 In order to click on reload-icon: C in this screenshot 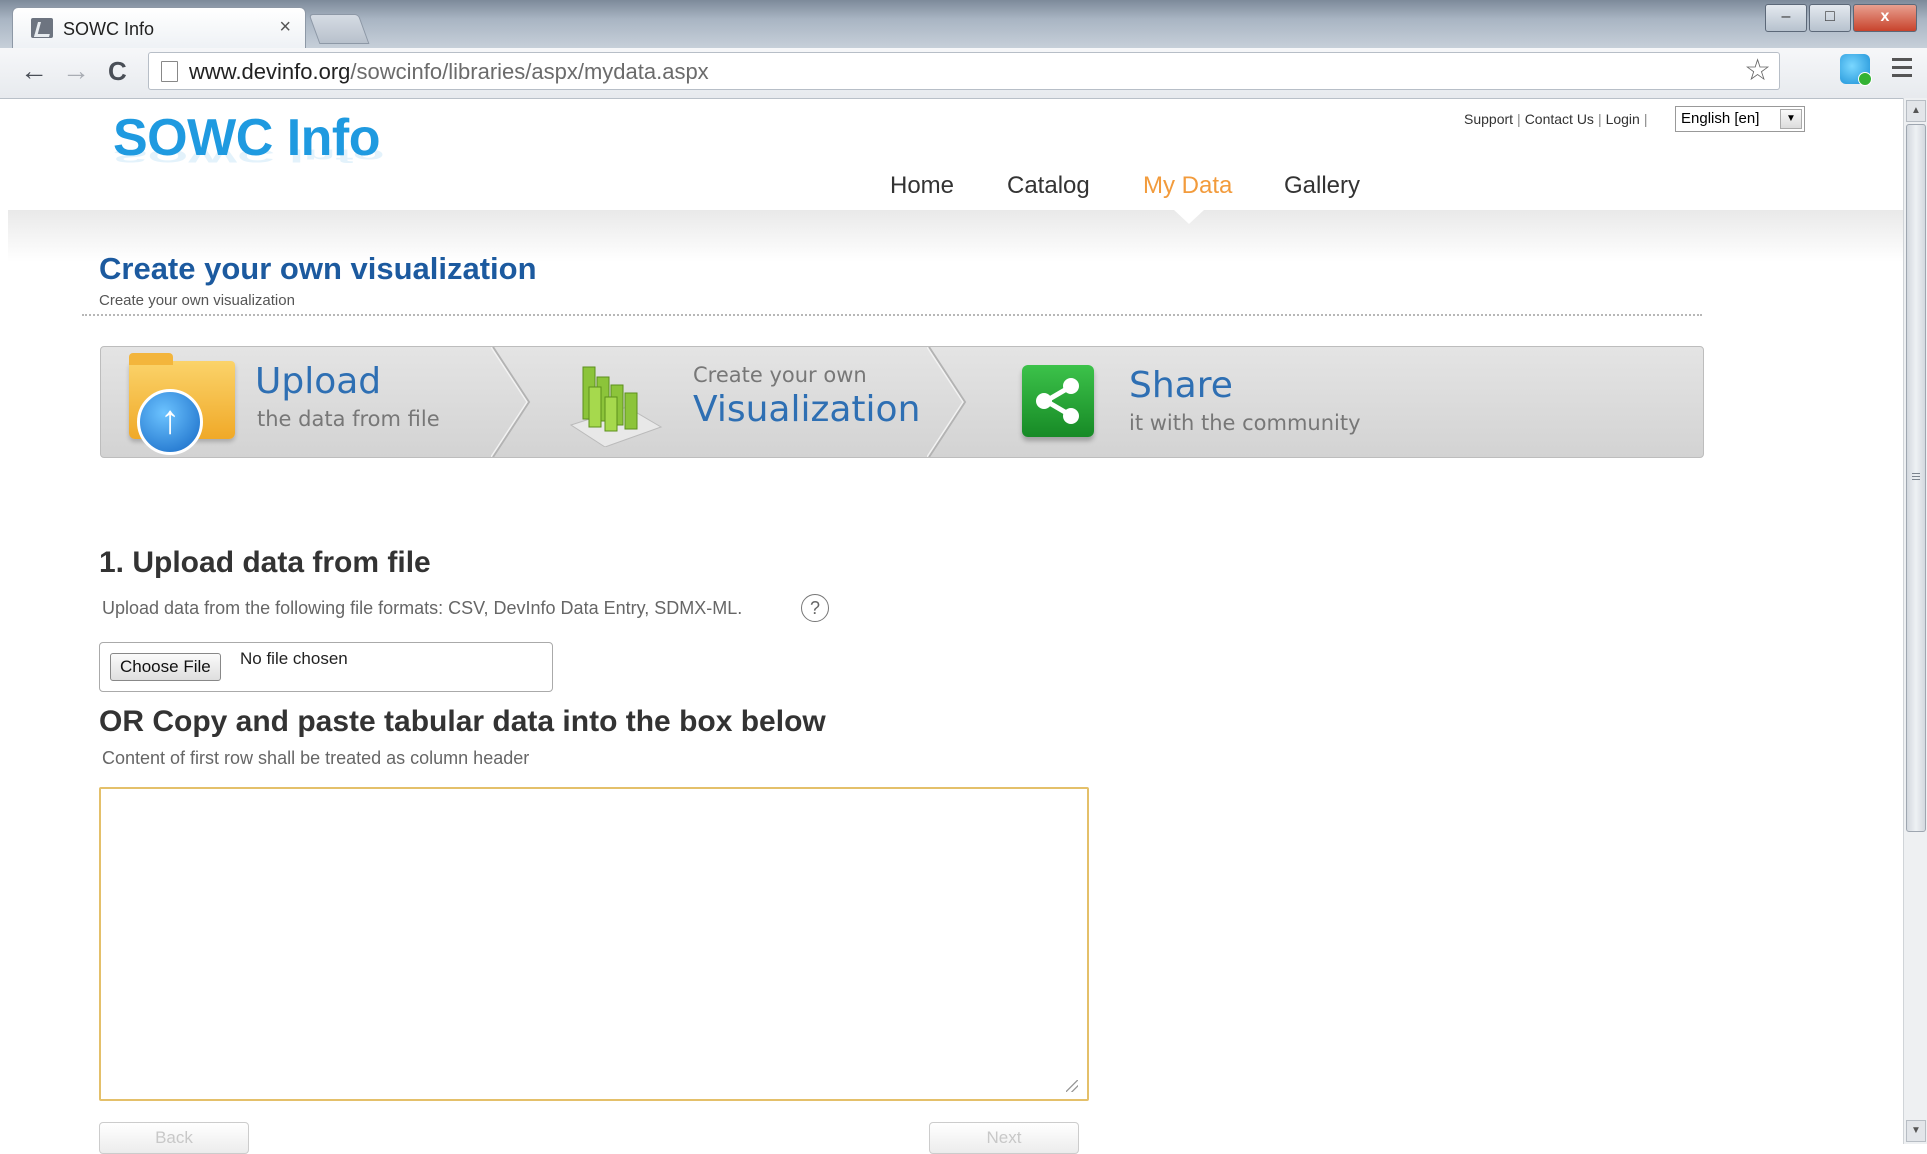, I will do `click(117, 71)`.